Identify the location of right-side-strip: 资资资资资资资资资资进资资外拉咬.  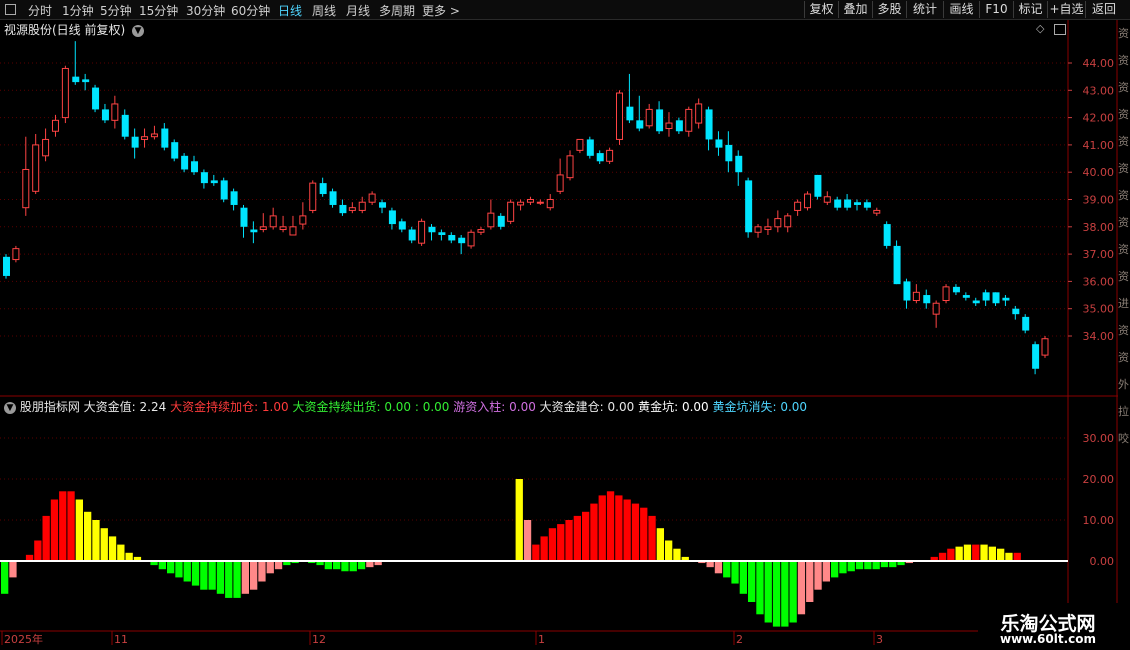
(1124, 325).